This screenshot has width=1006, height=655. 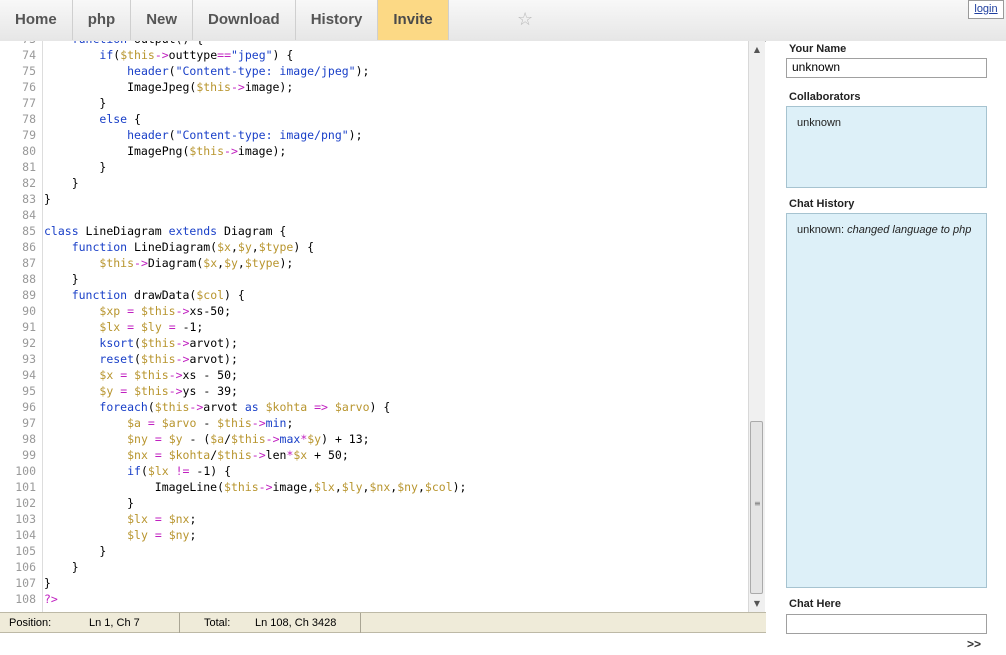 What do you see at coordinates (396, 535) in the screenshot?
I see `code-line: $ly = $ny;` at bounding box center [396, 535].